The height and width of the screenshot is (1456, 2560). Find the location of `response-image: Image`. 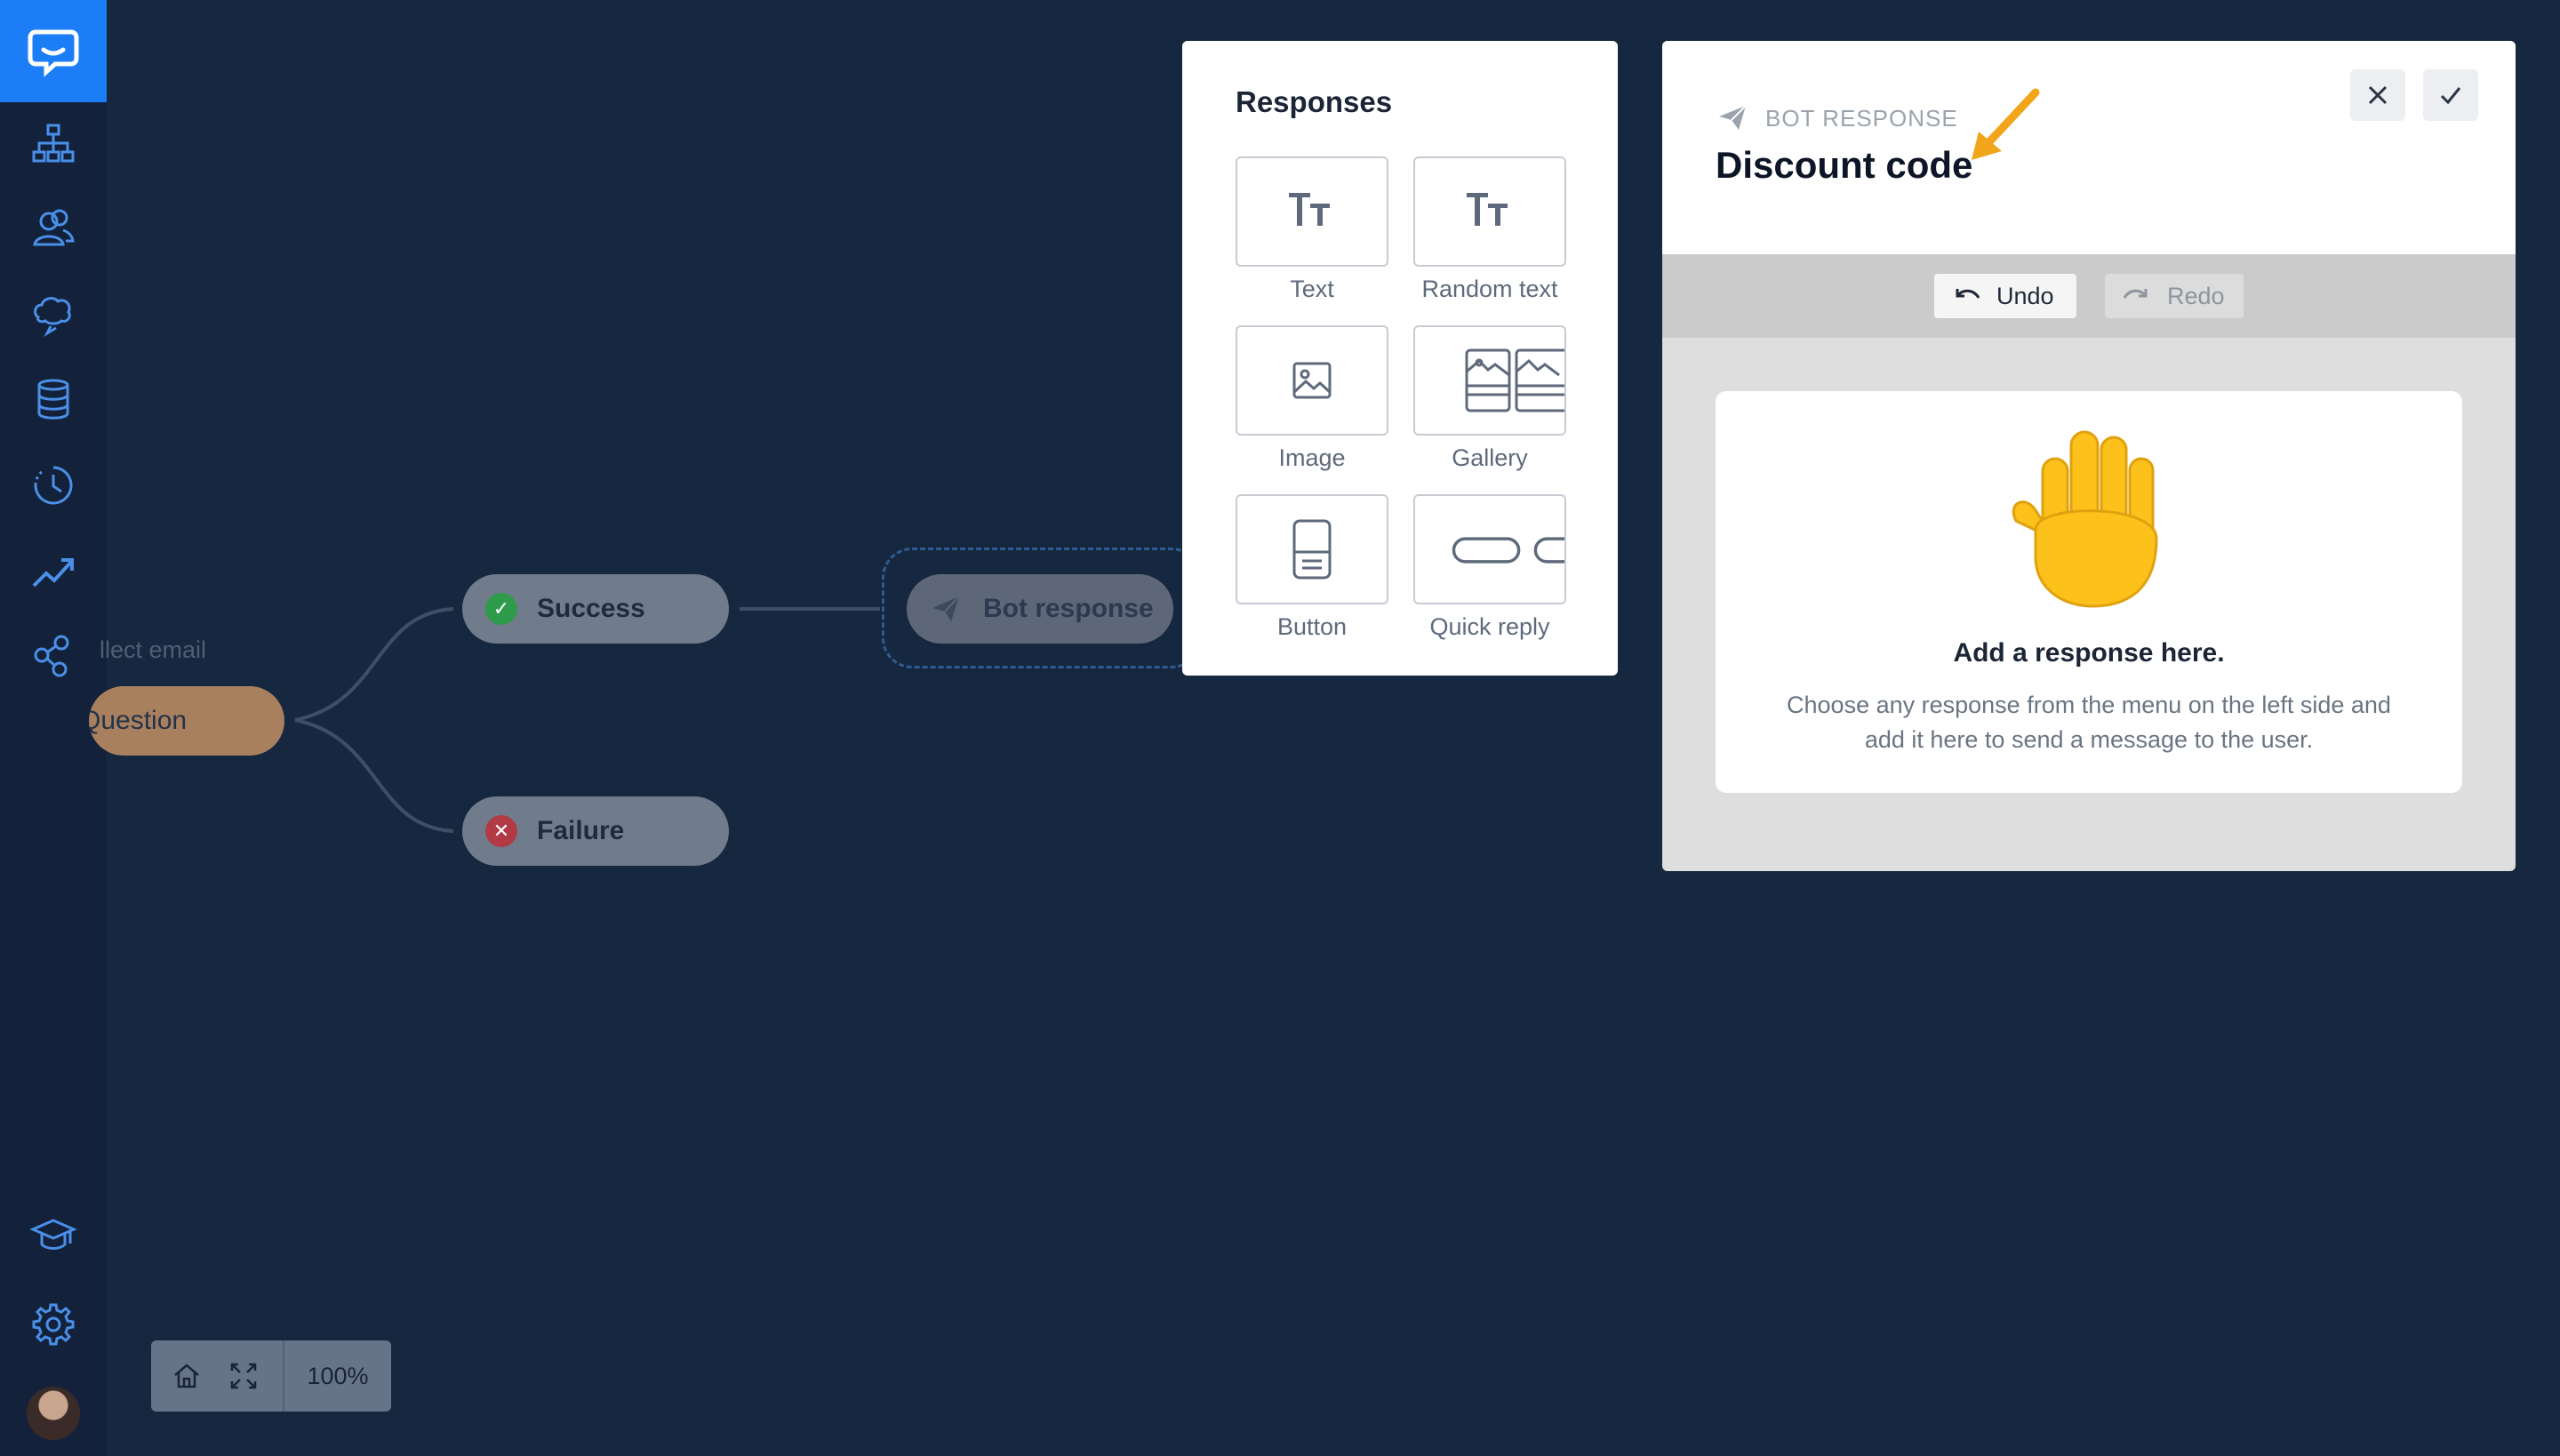

response-image: Image is located at coordinates (1312, 398).